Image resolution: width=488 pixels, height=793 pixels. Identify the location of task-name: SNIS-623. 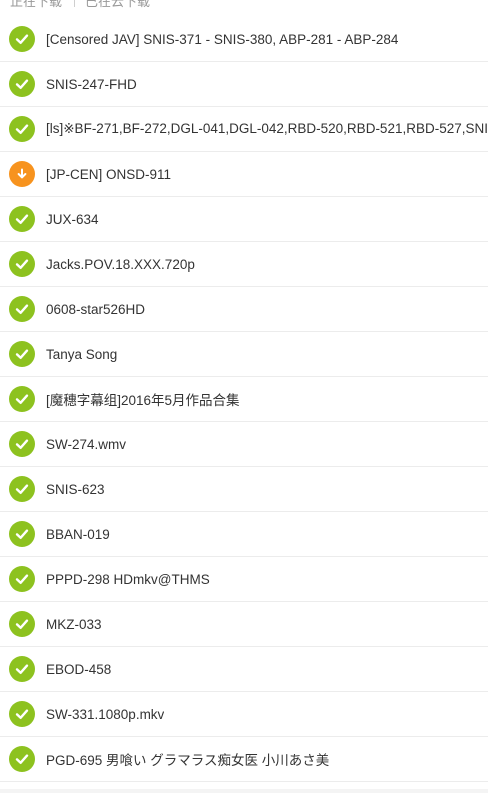
(75, 489).